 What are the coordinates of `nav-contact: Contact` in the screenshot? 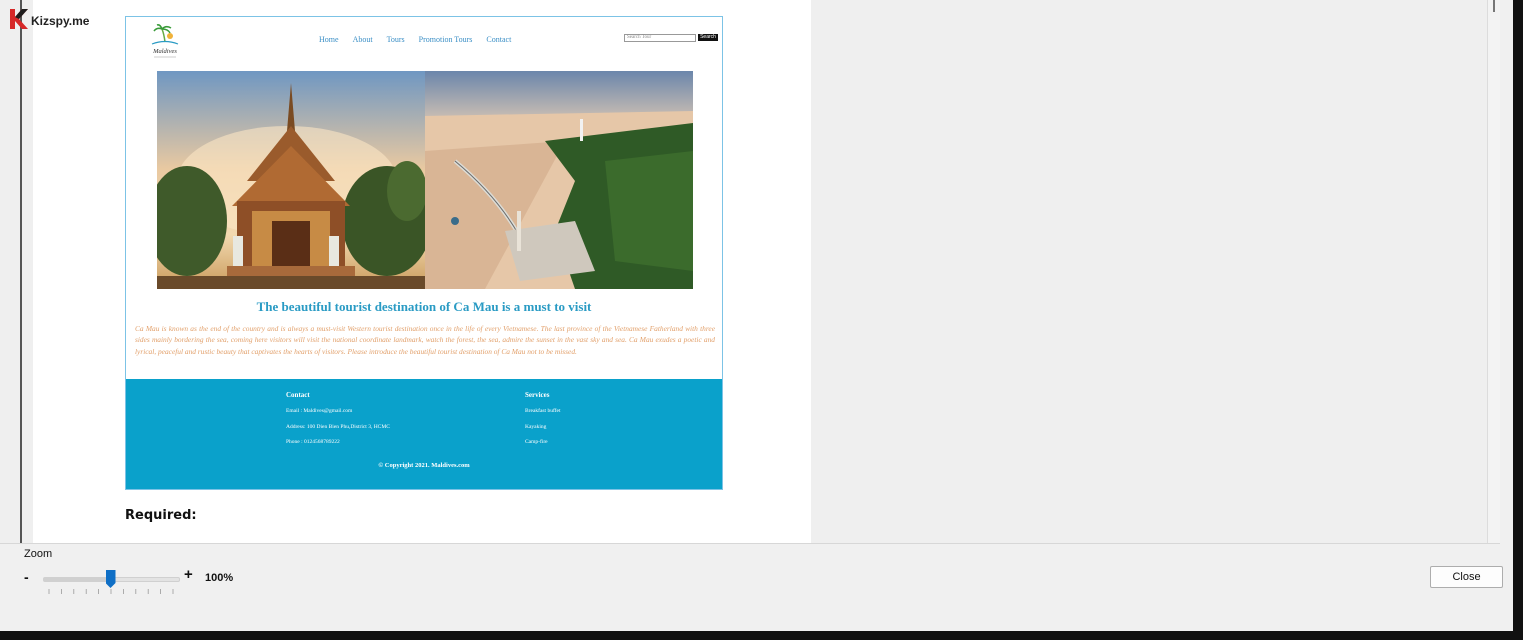 It's located at (498, 39).